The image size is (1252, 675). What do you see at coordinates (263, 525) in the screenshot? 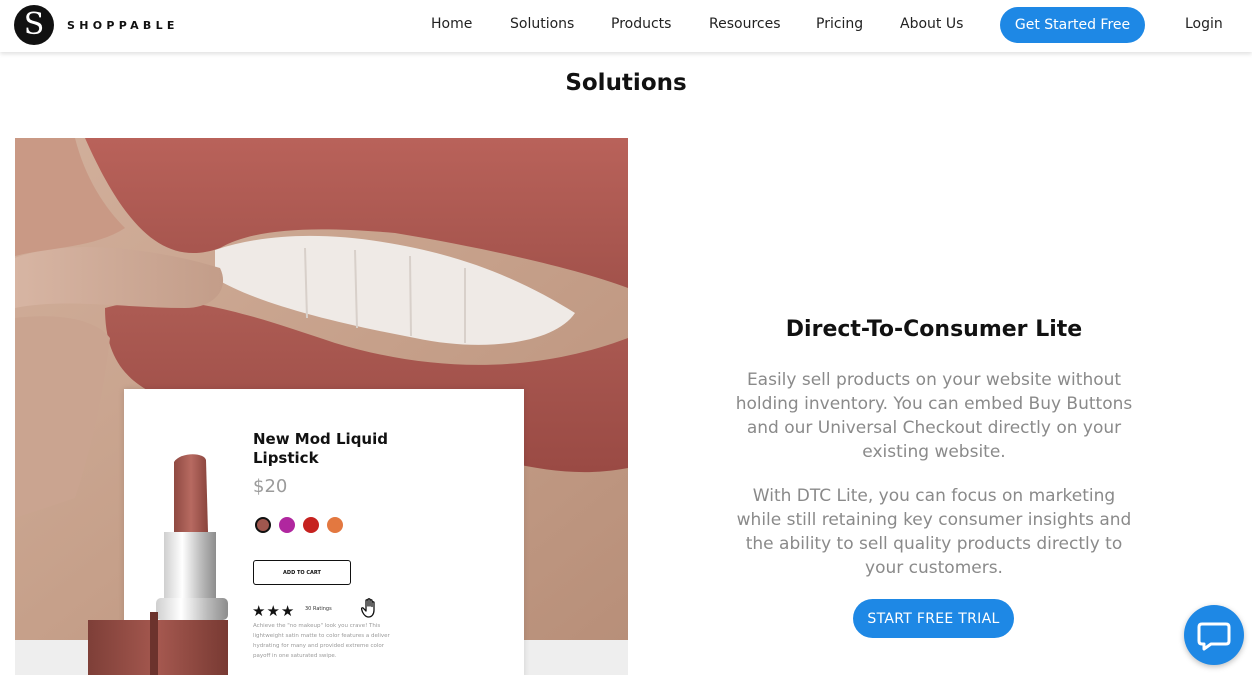
I see `swatch-nude` at bounding box center [263, 525].